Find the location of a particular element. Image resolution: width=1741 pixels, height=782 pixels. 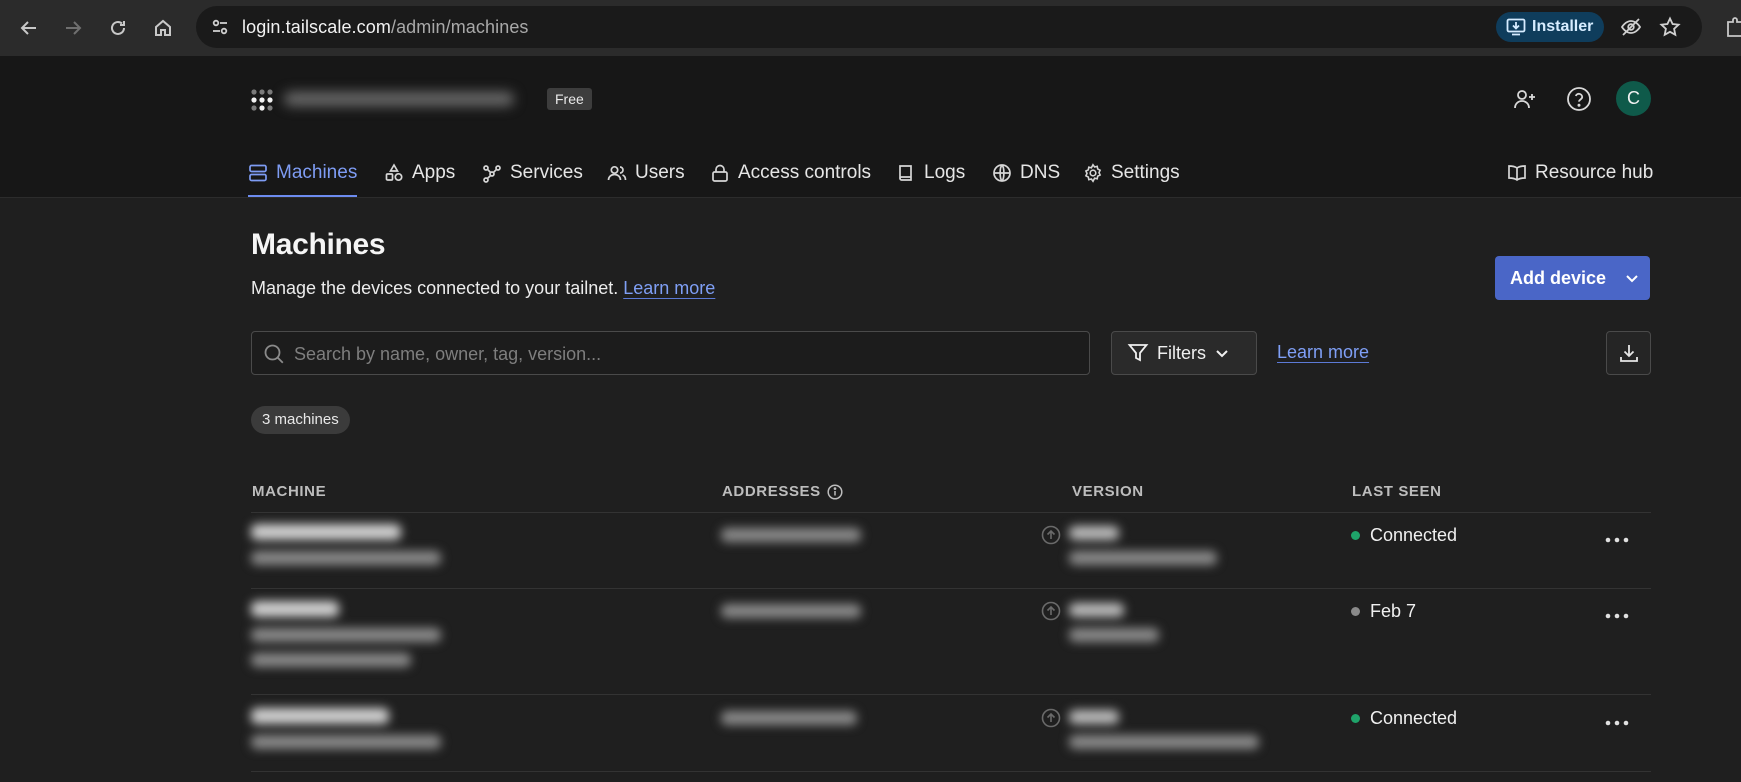

users-icon is located at coordinates (617, 173).